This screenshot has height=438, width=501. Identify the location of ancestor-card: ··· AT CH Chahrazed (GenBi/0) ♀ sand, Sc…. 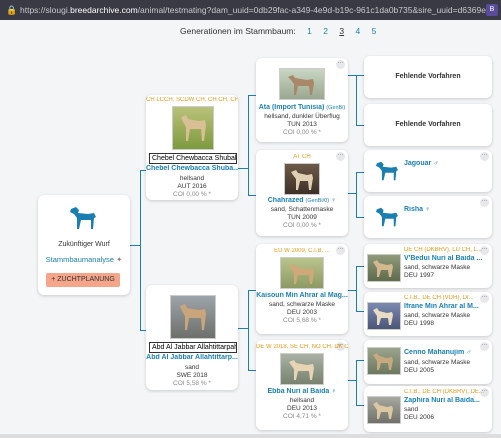
(302, 193).